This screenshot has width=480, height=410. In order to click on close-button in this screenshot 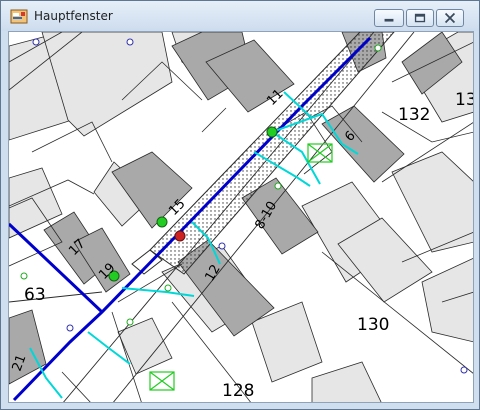, I will do `click(450, 18)`.